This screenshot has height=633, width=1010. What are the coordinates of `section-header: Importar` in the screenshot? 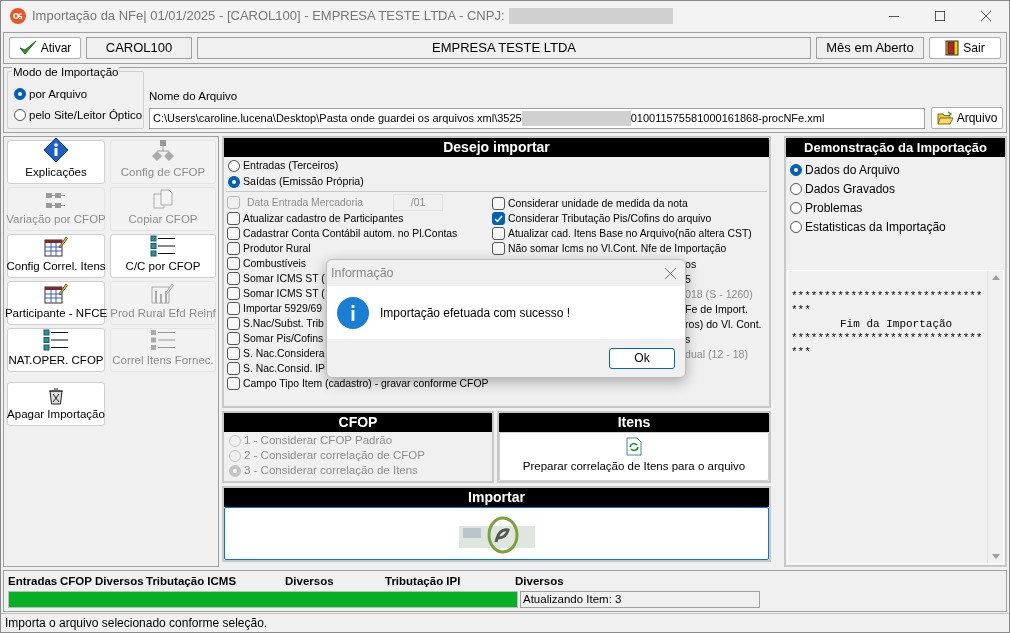 It's located at (496, 497).